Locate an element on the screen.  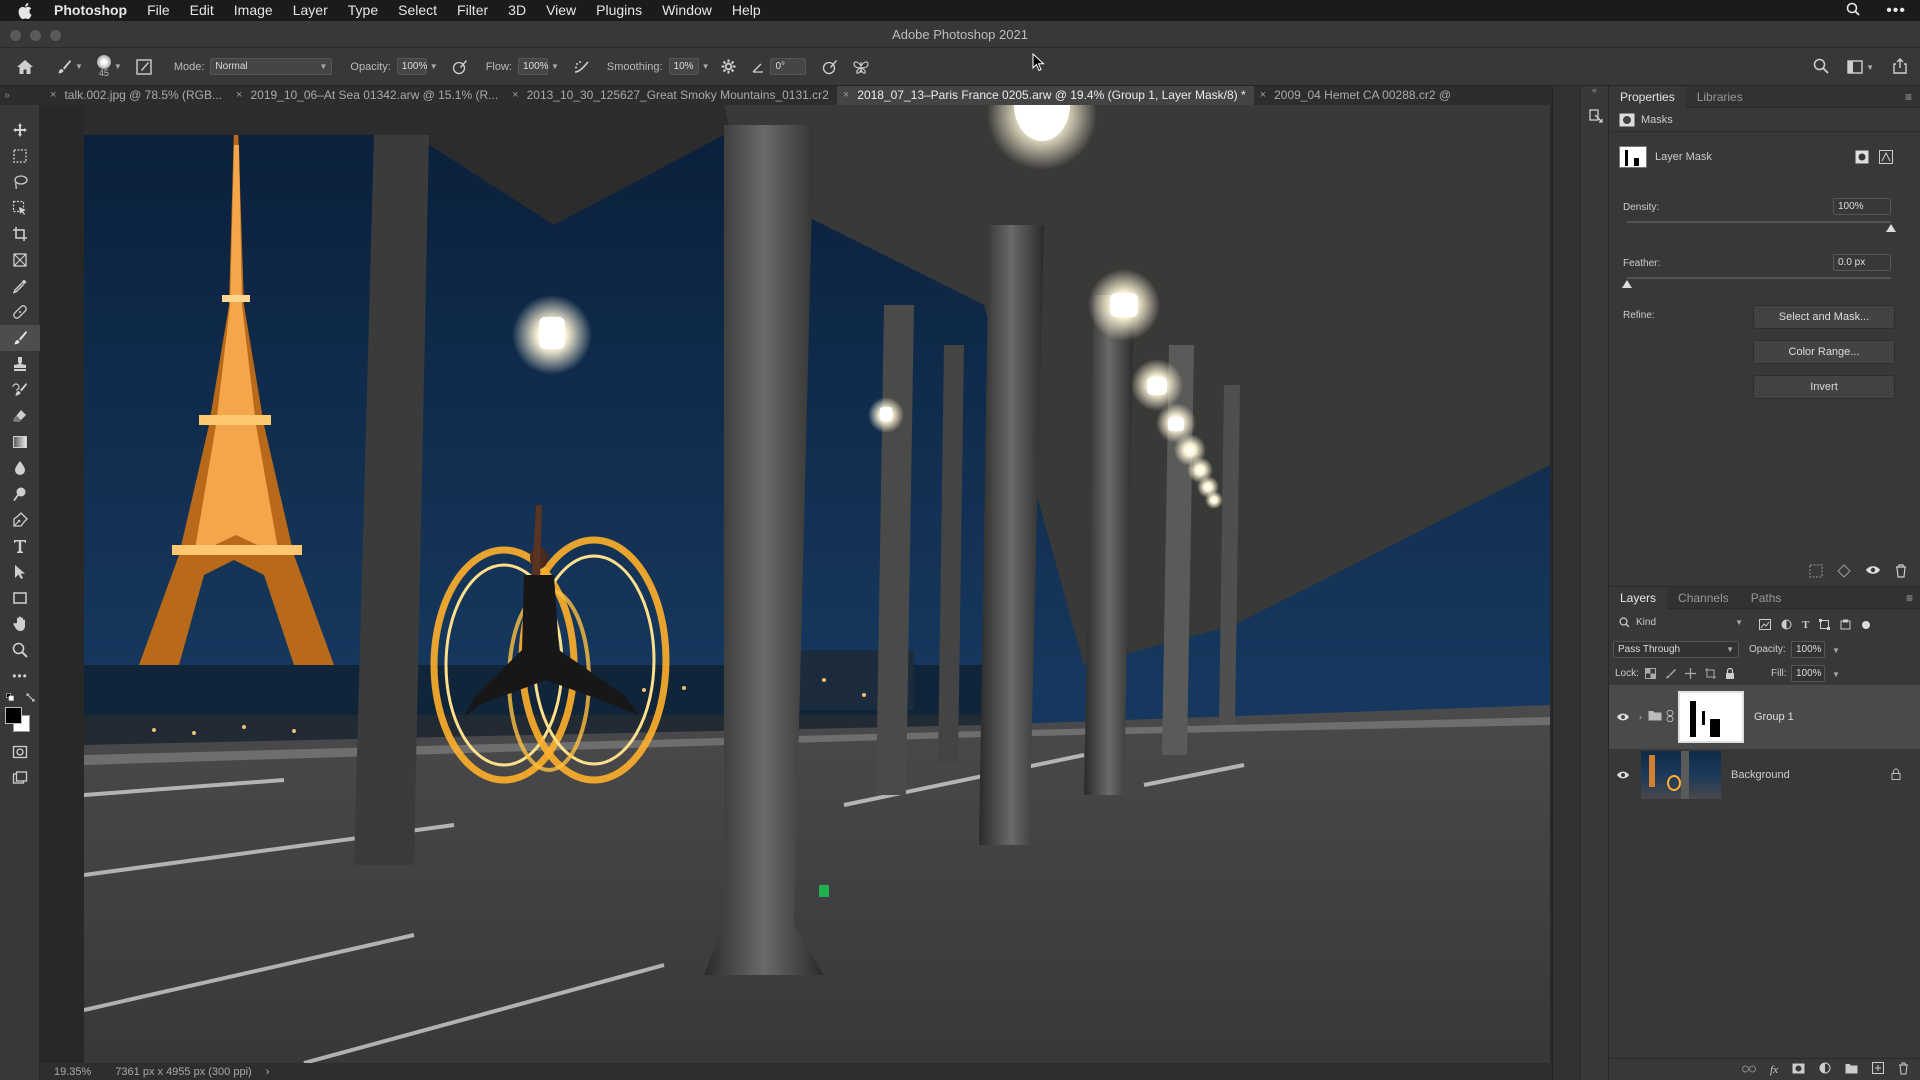
select-pixel-mask-button is located at coordinates (1862, 158).